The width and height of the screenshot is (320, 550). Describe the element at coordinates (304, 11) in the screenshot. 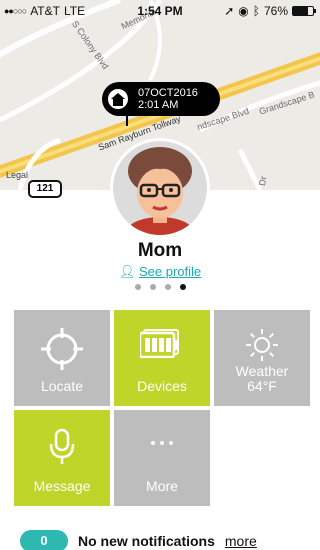

I see `battery-icon` at that location.